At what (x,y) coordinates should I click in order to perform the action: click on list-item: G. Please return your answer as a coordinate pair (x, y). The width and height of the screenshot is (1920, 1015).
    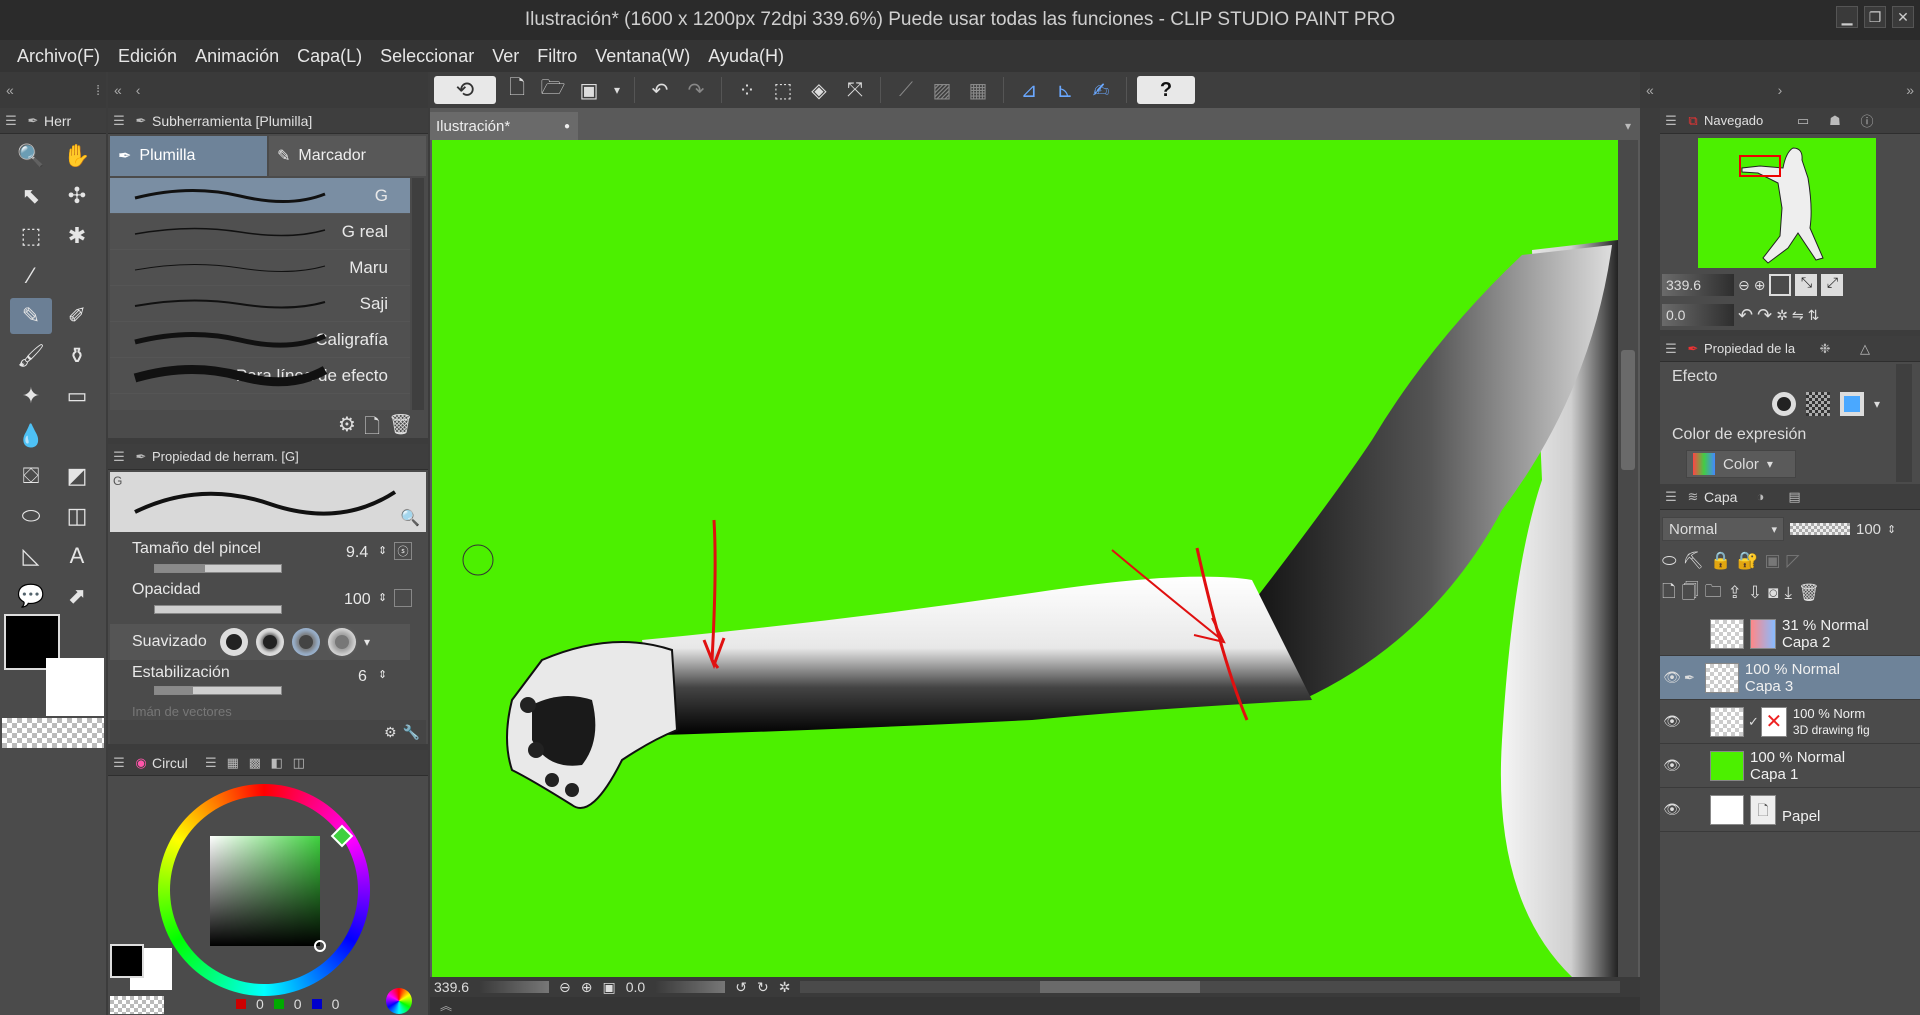
    Looking at the image, I should click on (260, 196).